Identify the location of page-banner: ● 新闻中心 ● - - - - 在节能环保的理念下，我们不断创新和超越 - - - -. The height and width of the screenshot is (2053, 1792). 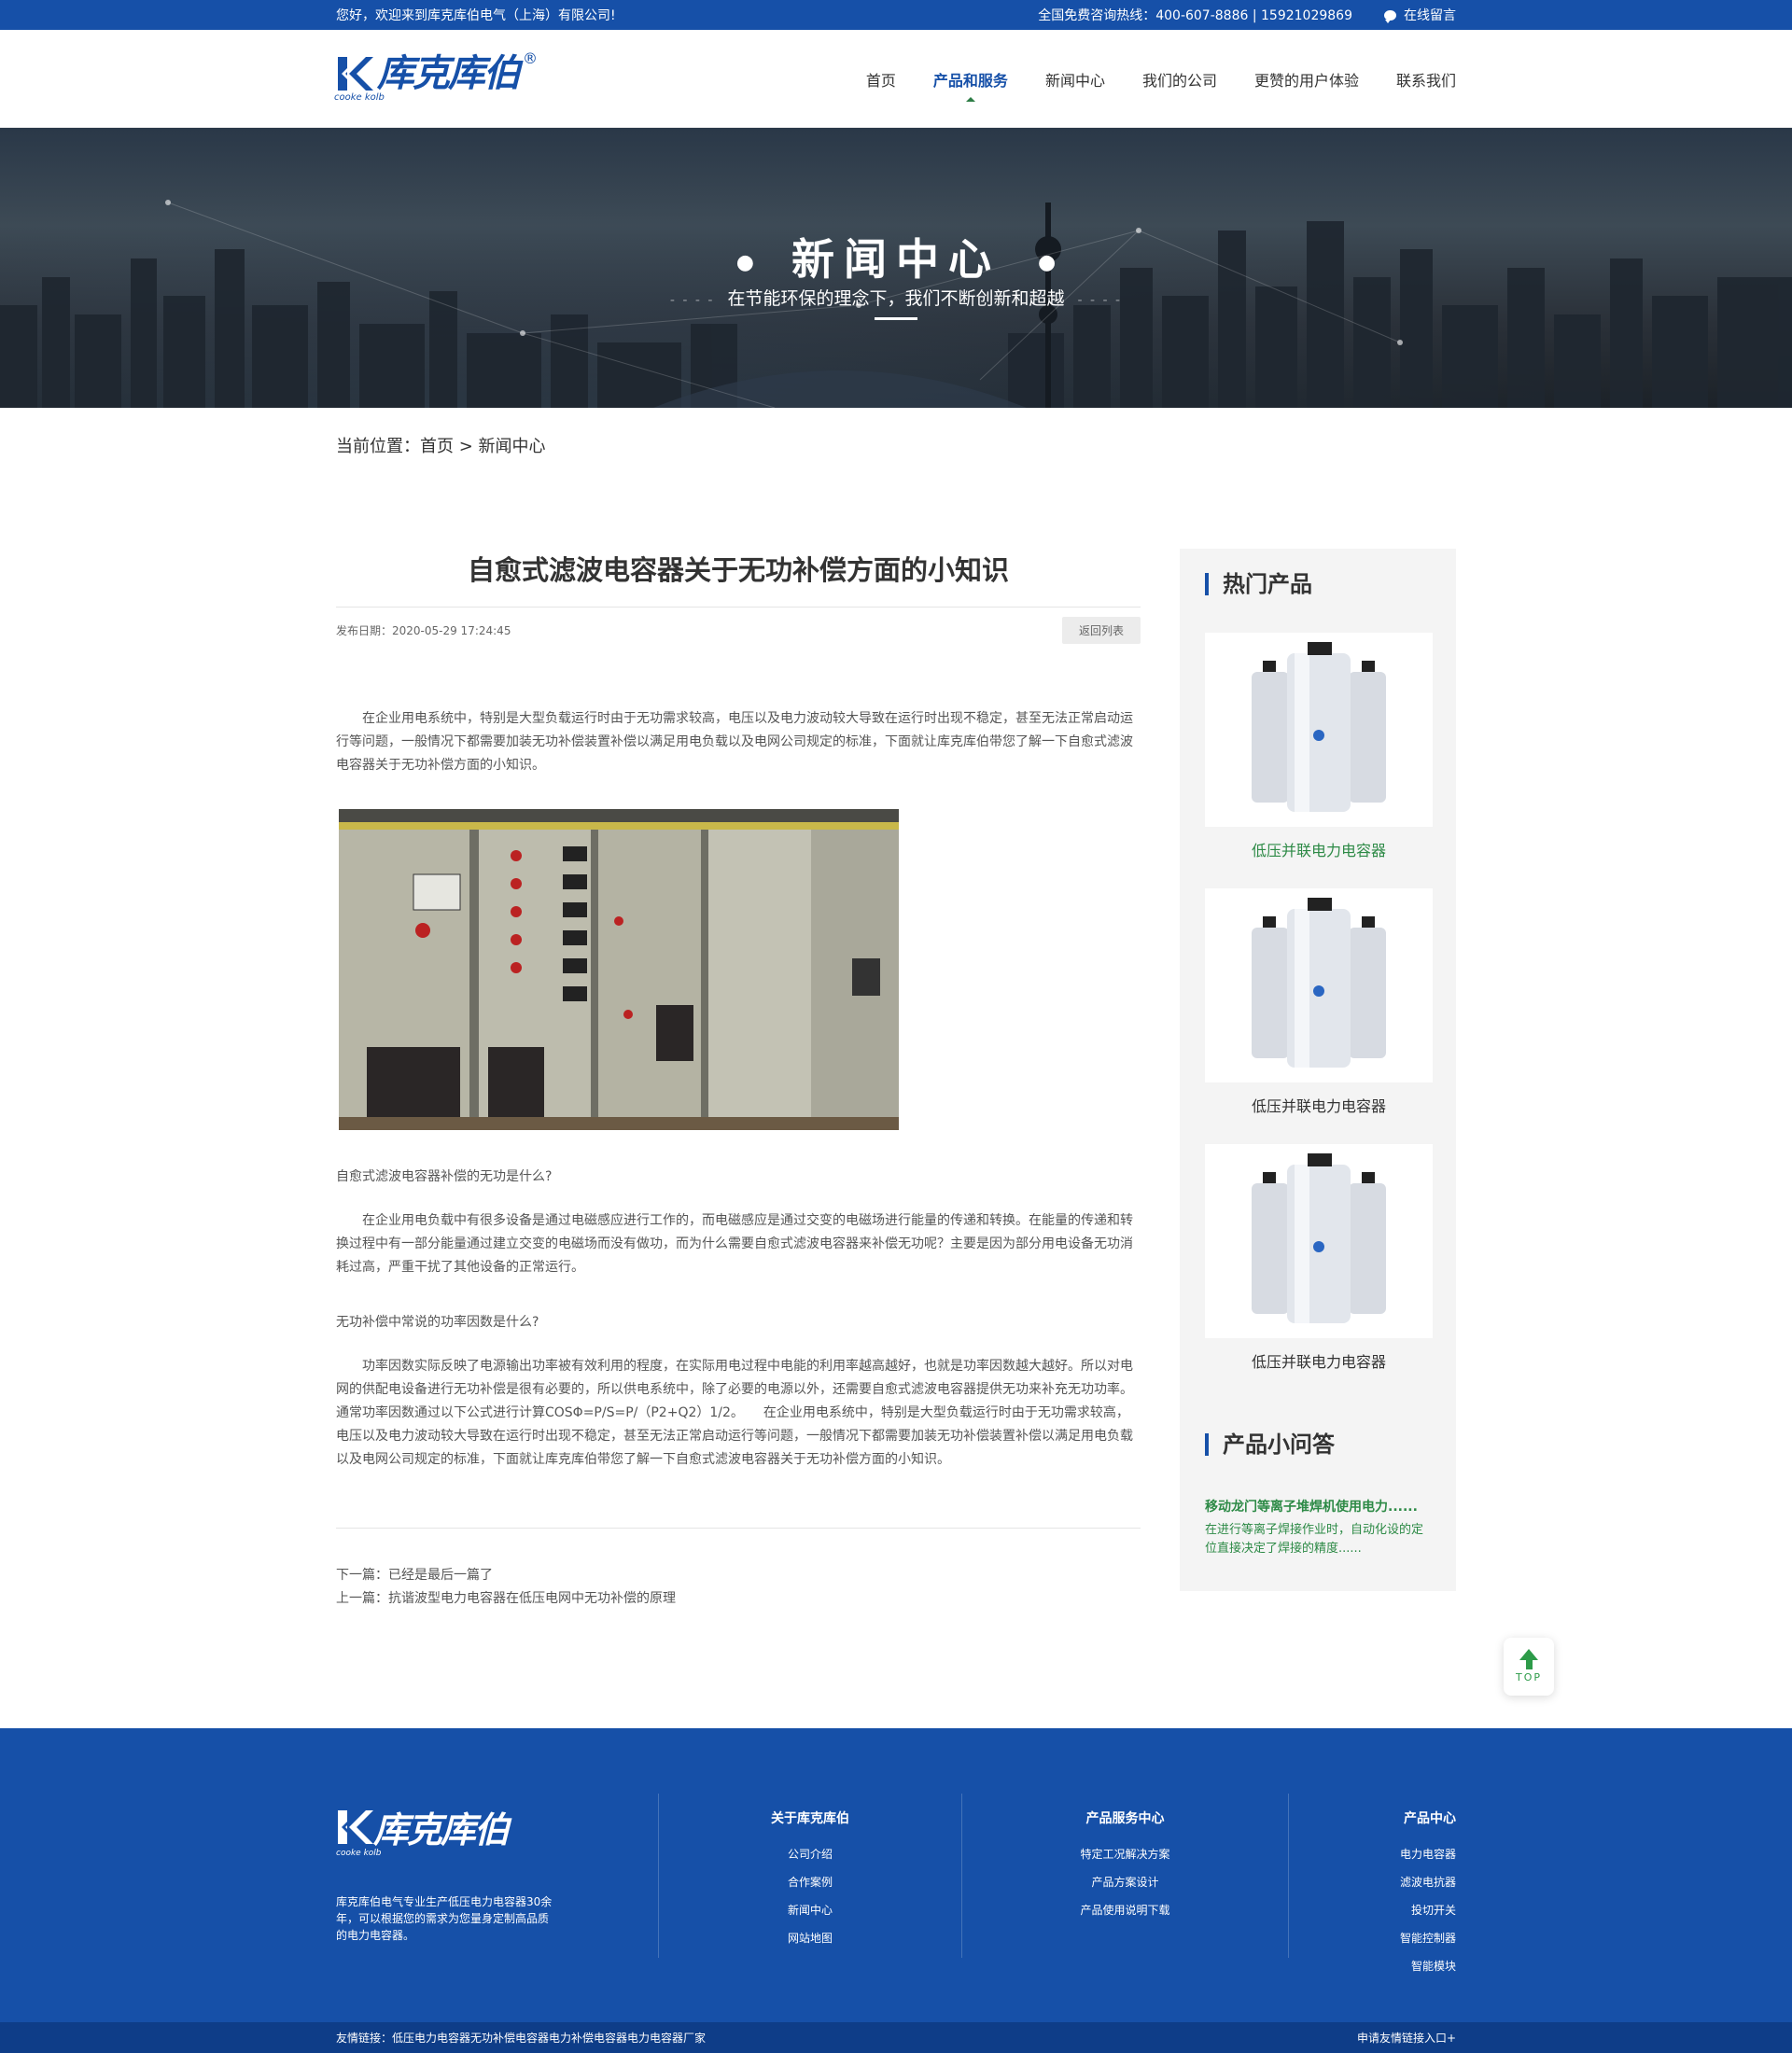
(896, 268).